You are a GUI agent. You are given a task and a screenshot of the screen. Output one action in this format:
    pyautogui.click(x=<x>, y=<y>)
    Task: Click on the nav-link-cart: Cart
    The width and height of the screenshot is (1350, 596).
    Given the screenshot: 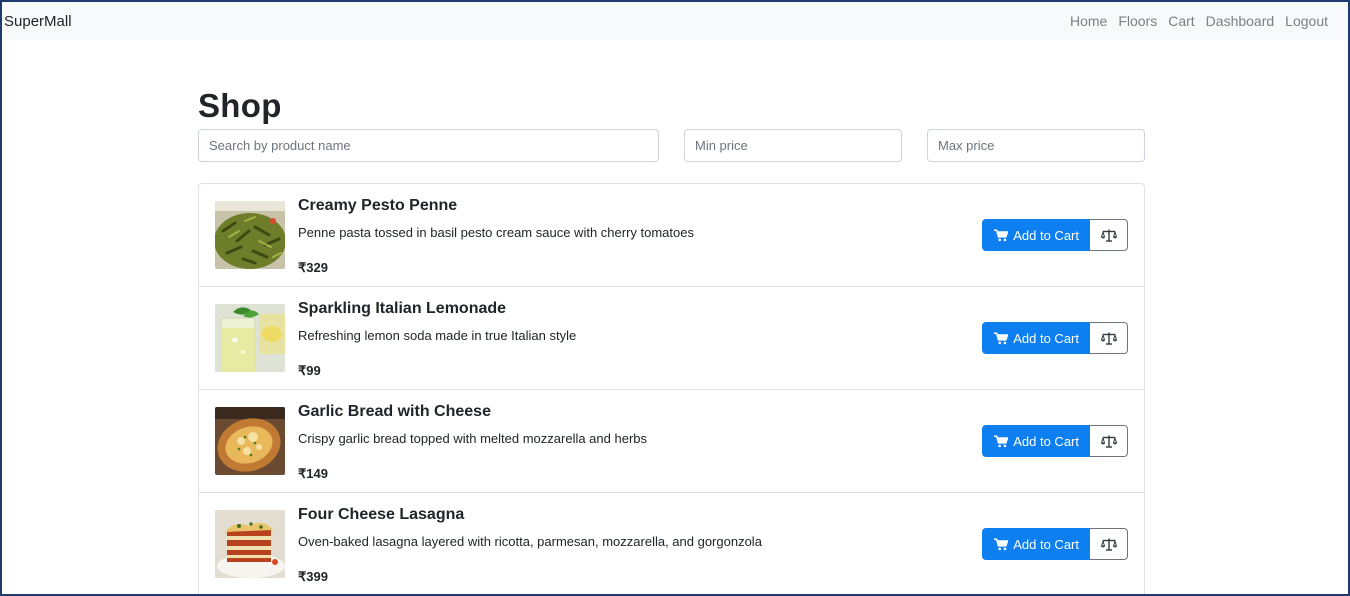 What is the action you would take?
    pyautogui.click(x=1181, y=21)
    